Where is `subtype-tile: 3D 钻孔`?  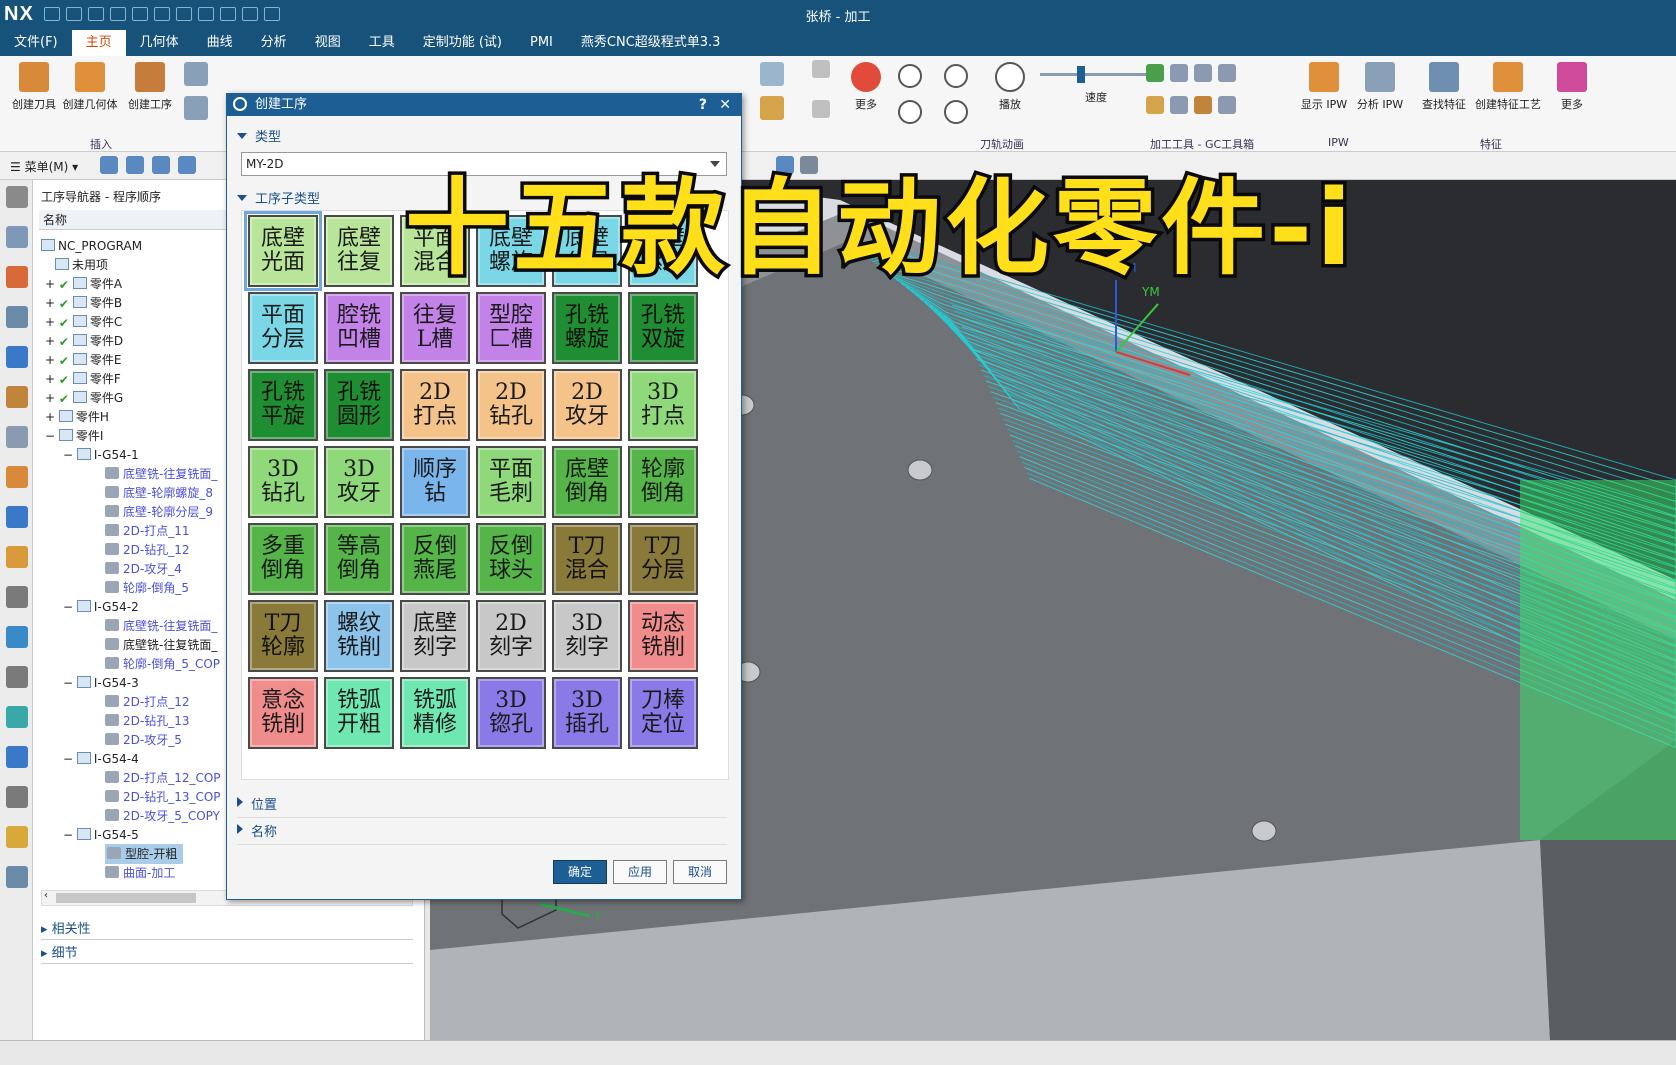
subtype-tile: 3D 钻孔 is located at coordinates (283, 482).